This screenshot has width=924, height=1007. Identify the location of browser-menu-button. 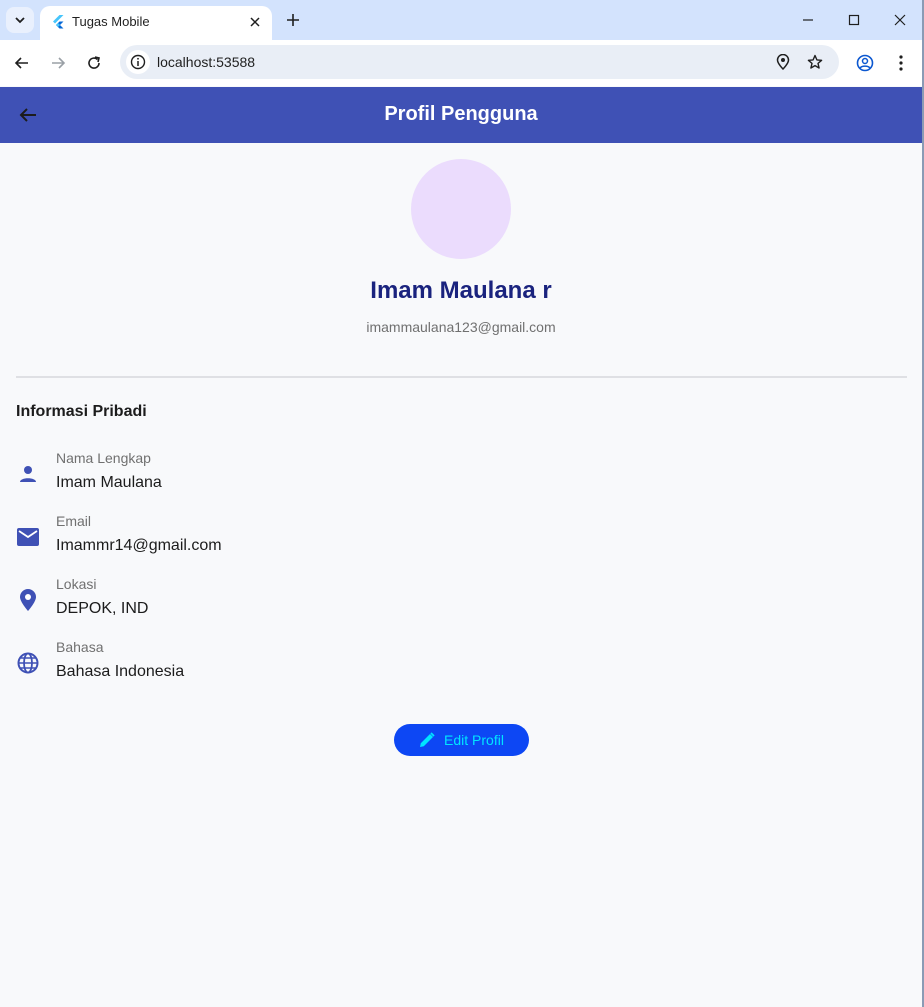
(901, 63).